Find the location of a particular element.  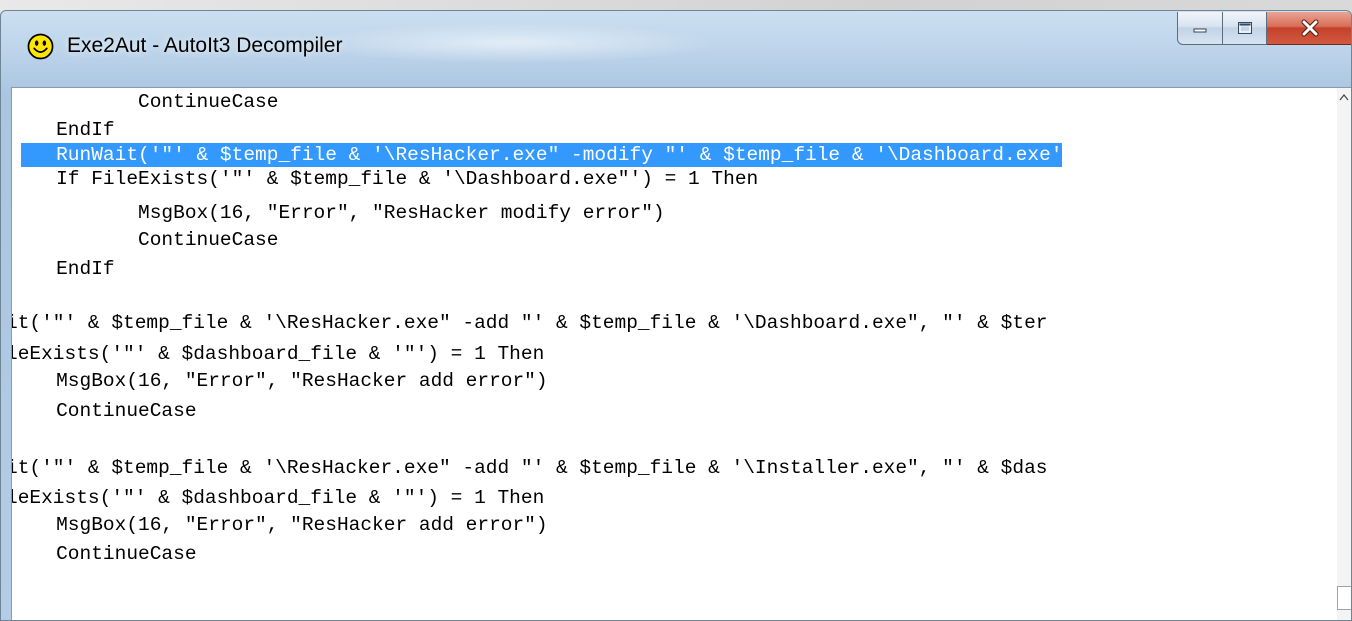

minimize-icon is located at coordinates (1200, 30).